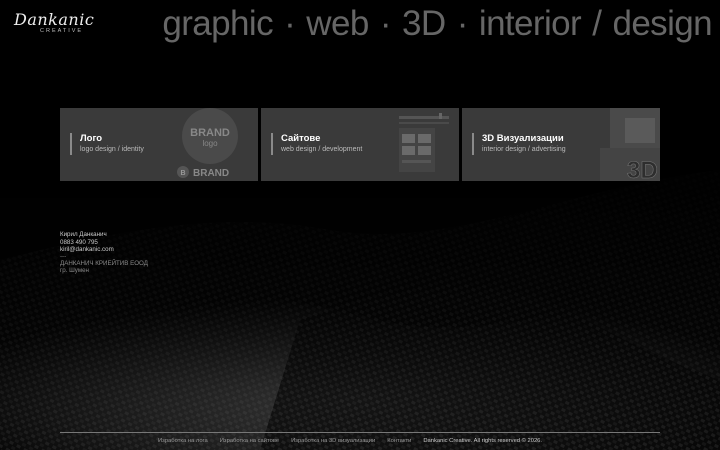 The height and width of the screenshot is (450, 720). I want to click on company-city: гр. Шумен, so click(74, 271).